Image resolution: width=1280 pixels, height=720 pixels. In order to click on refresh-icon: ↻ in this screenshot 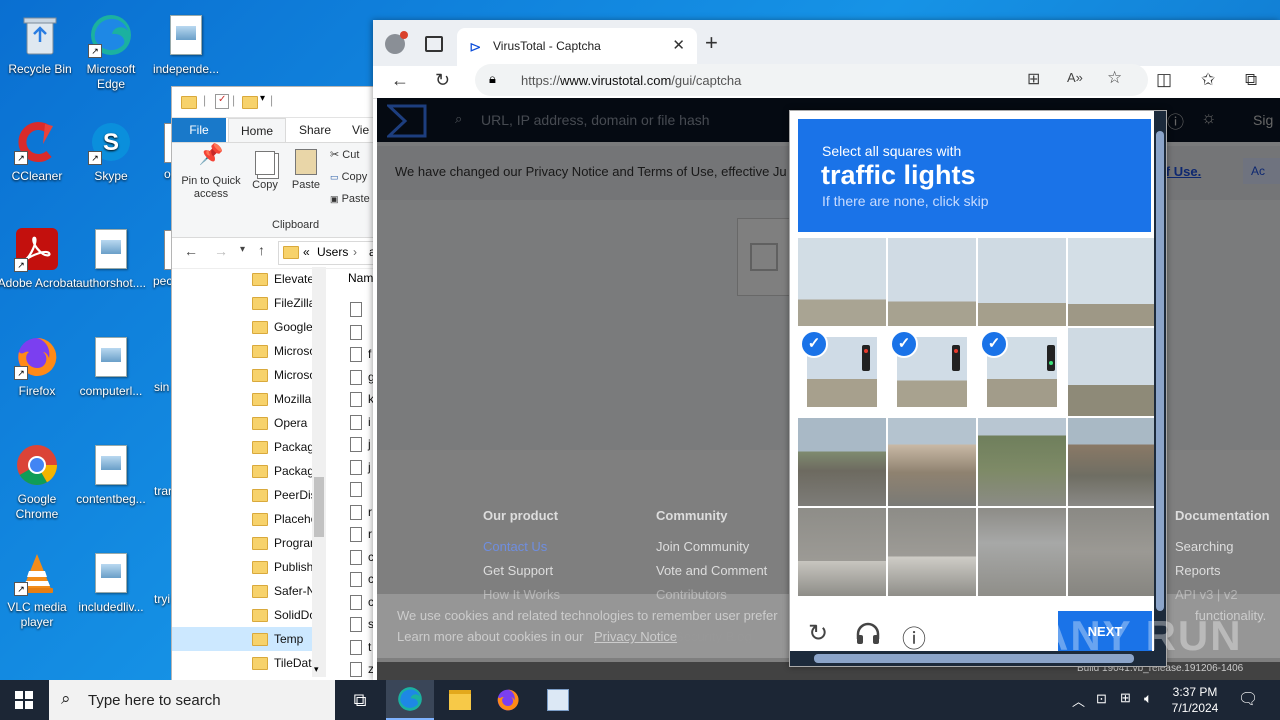, I will do `click(442, 80)`.